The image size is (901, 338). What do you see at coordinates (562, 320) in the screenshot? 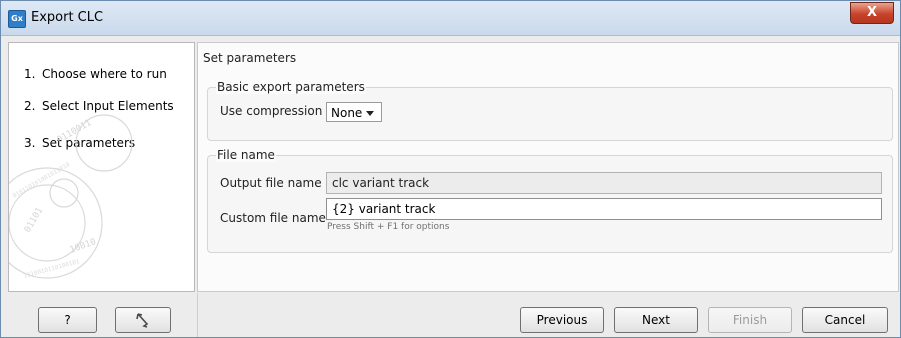
I see `previous-button: Previous` at bounding box center [562, 320].